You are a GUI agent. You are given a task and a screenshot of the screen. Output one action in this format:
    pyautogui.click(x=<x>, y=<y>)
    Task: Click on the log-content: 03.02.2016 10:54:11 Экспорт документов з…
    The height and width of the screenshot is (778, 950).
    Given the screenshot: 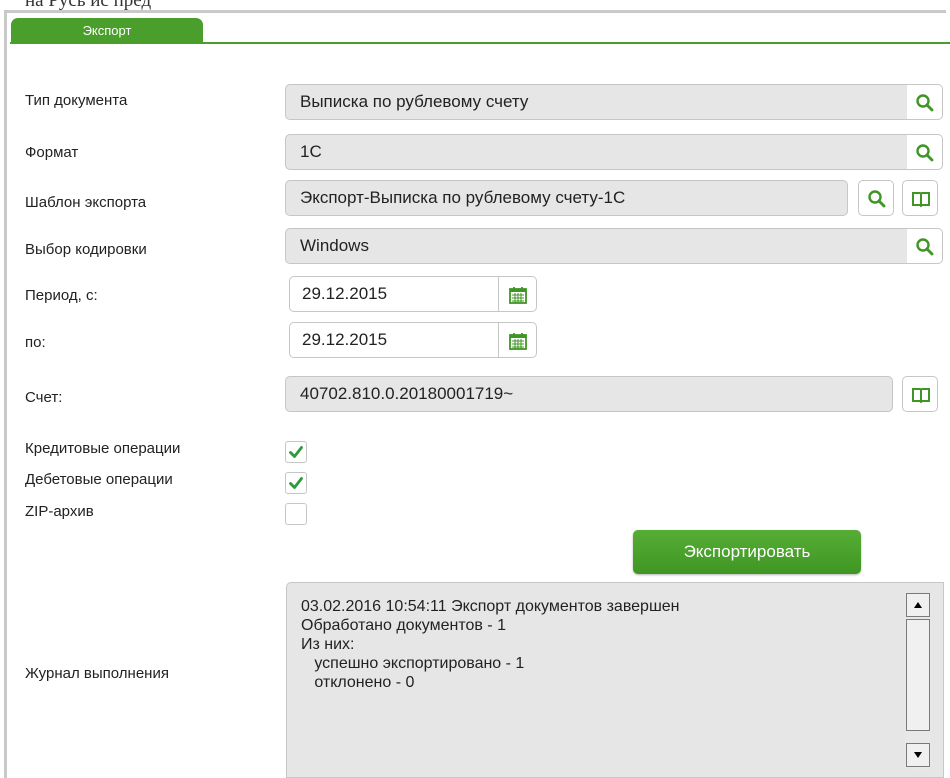 What is the action you would take?
    pyautogui.click(x=490, y=644)
    